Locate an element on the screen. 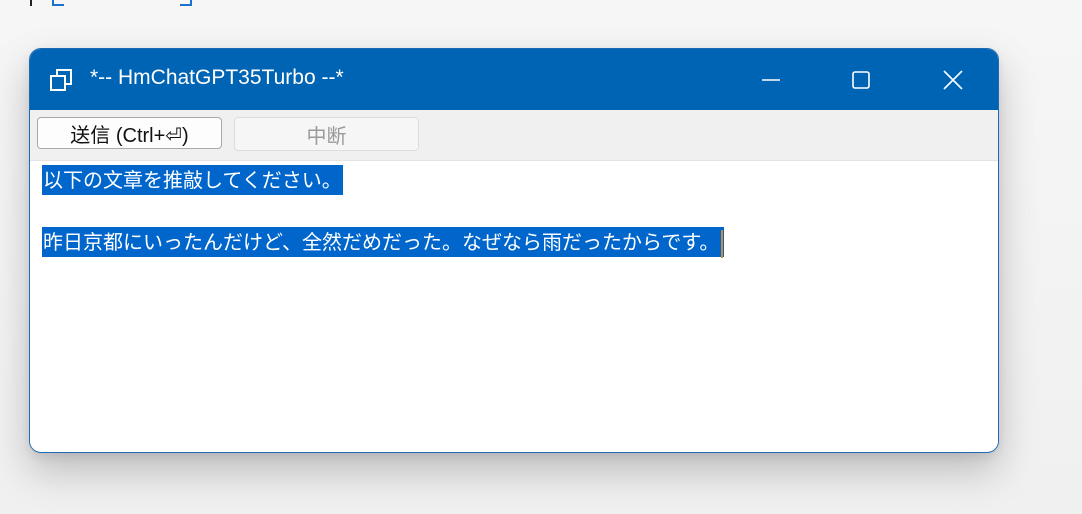 The width and height of the screenshot is (1082, 514). text-caret is located at coordinates (31, 3).